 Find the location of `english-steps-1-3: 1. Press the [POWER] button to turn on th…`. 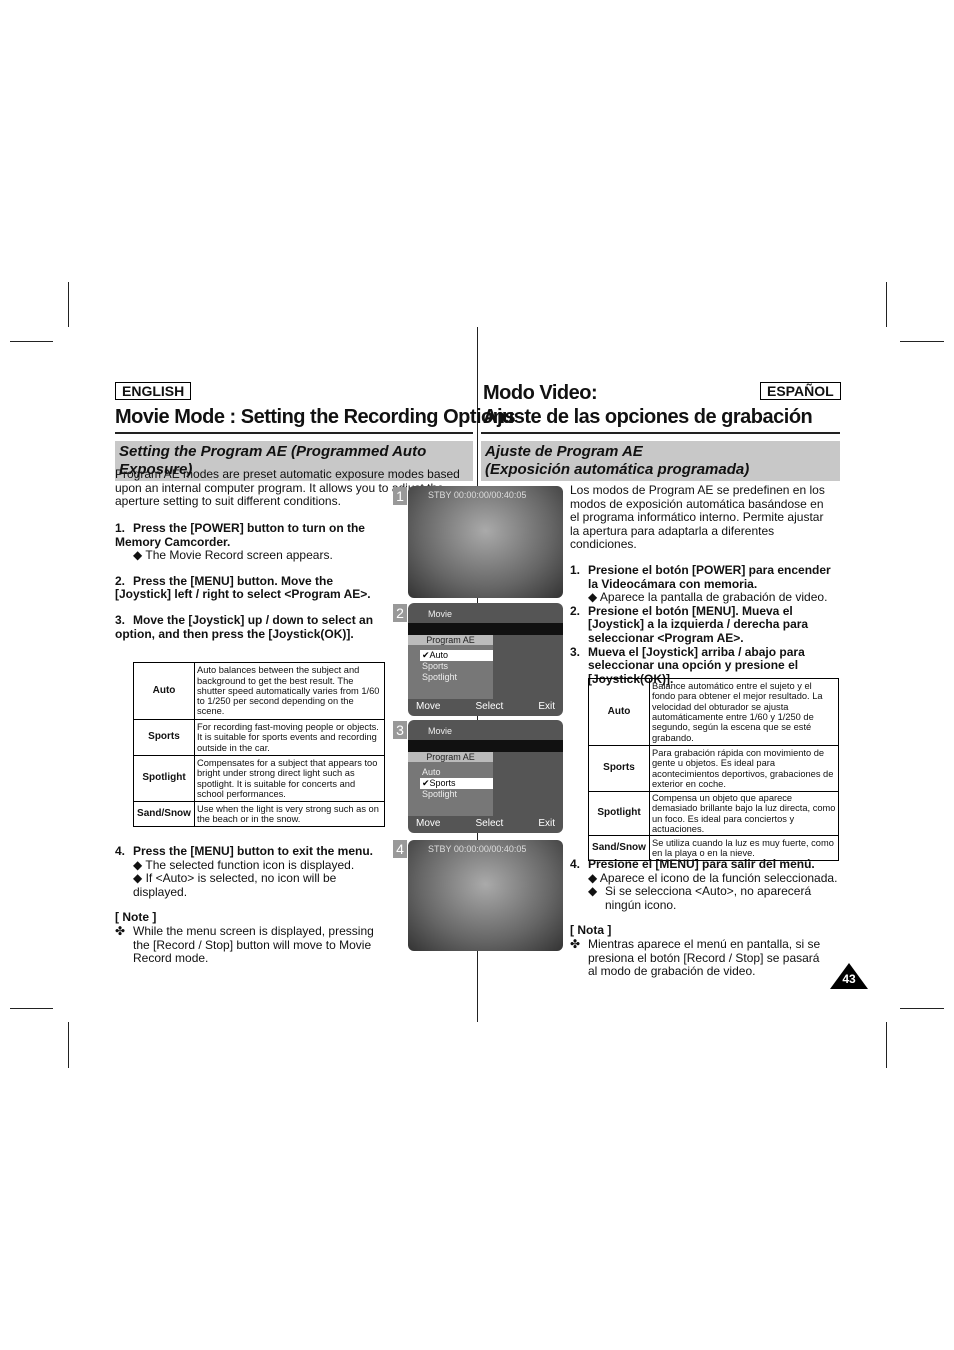

english-steps-1-3: 1. Press the [POWER] button to turn on th… is located at coordinates (247, 575).